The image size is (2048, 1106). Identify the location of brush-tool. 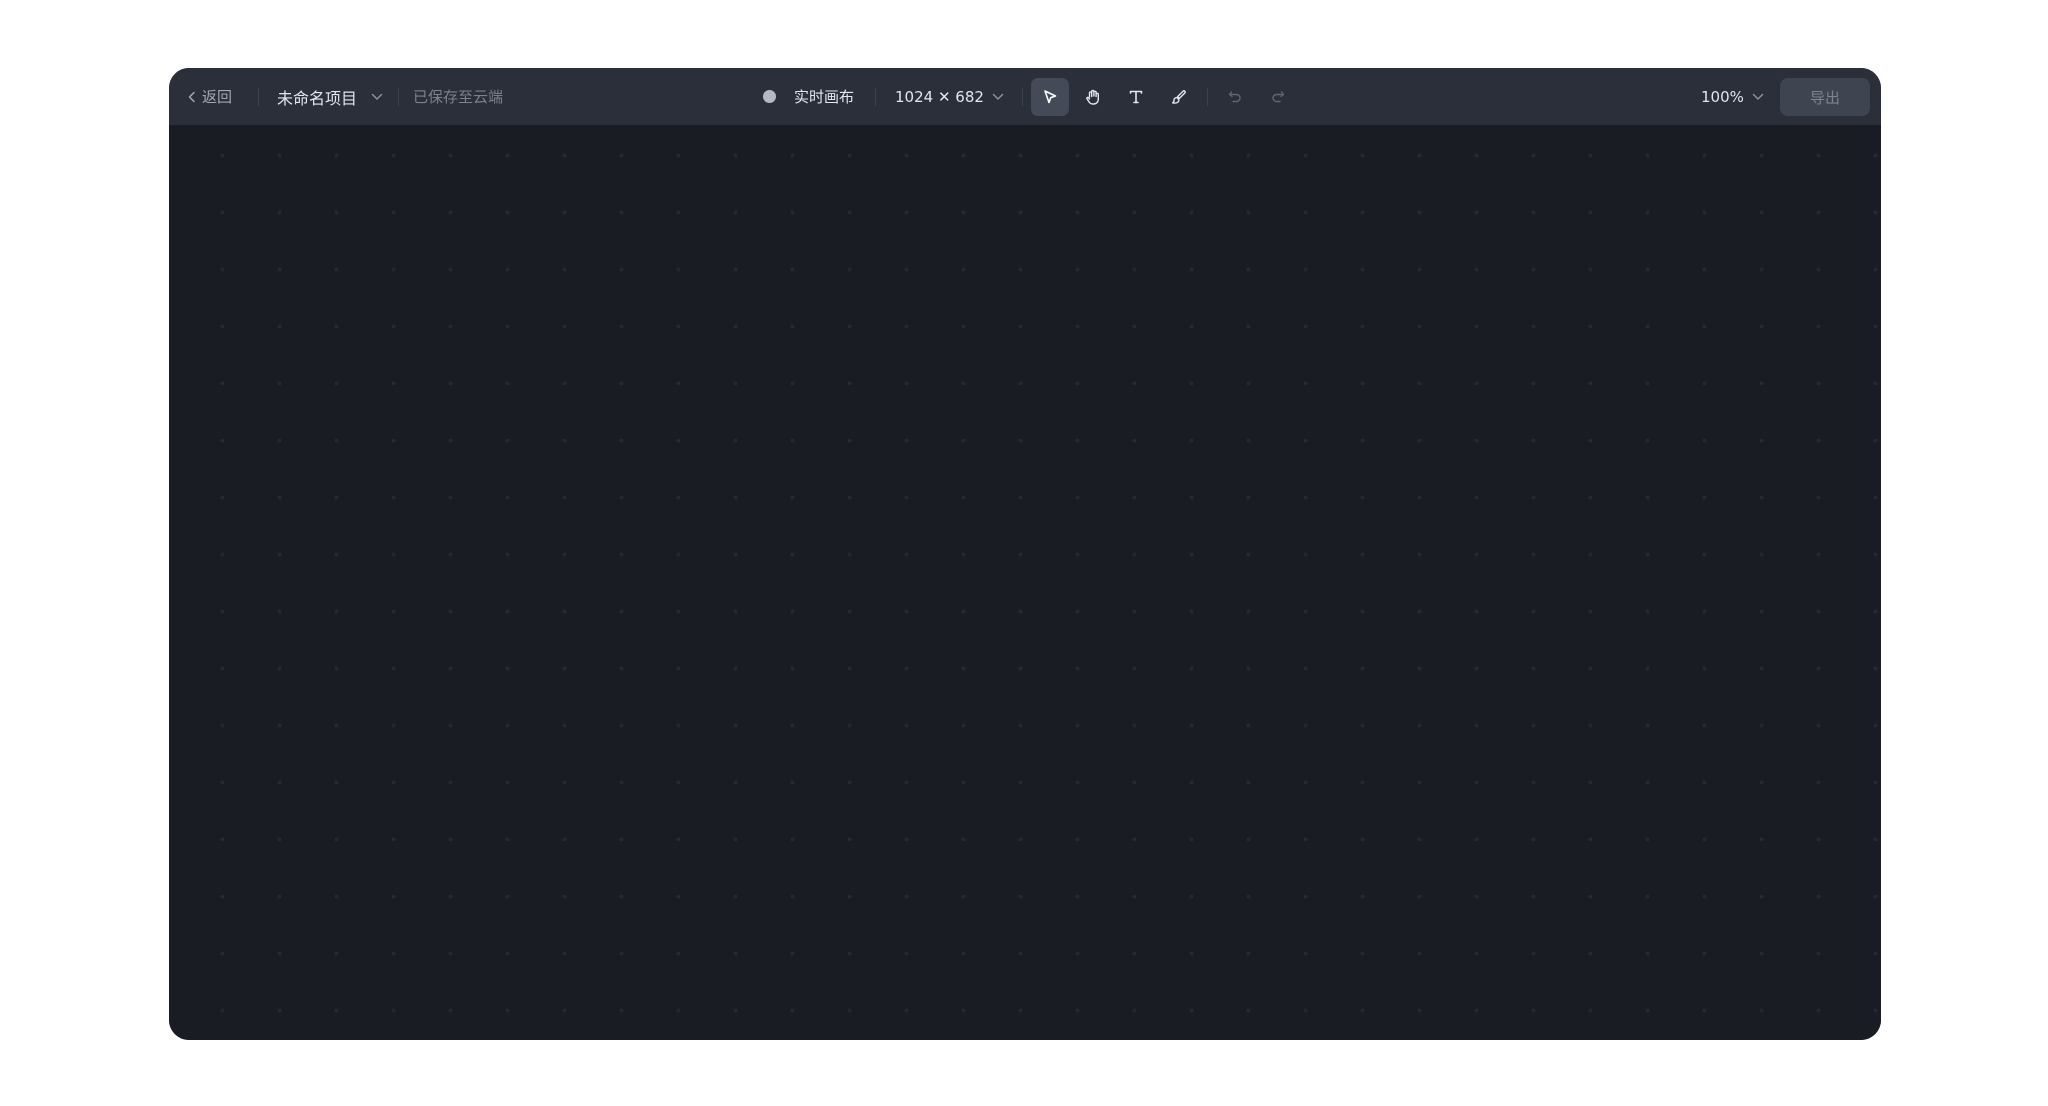
(1179, 97).